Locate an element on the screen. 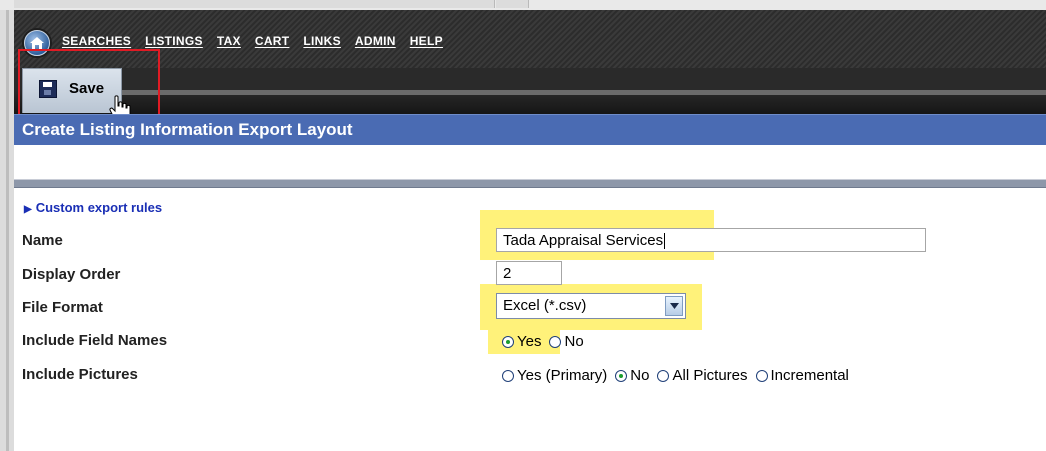 The height and width of the screenshot is (451, 1046). include-pictures-label: Include Pictures is located at coordinates (80, 374).